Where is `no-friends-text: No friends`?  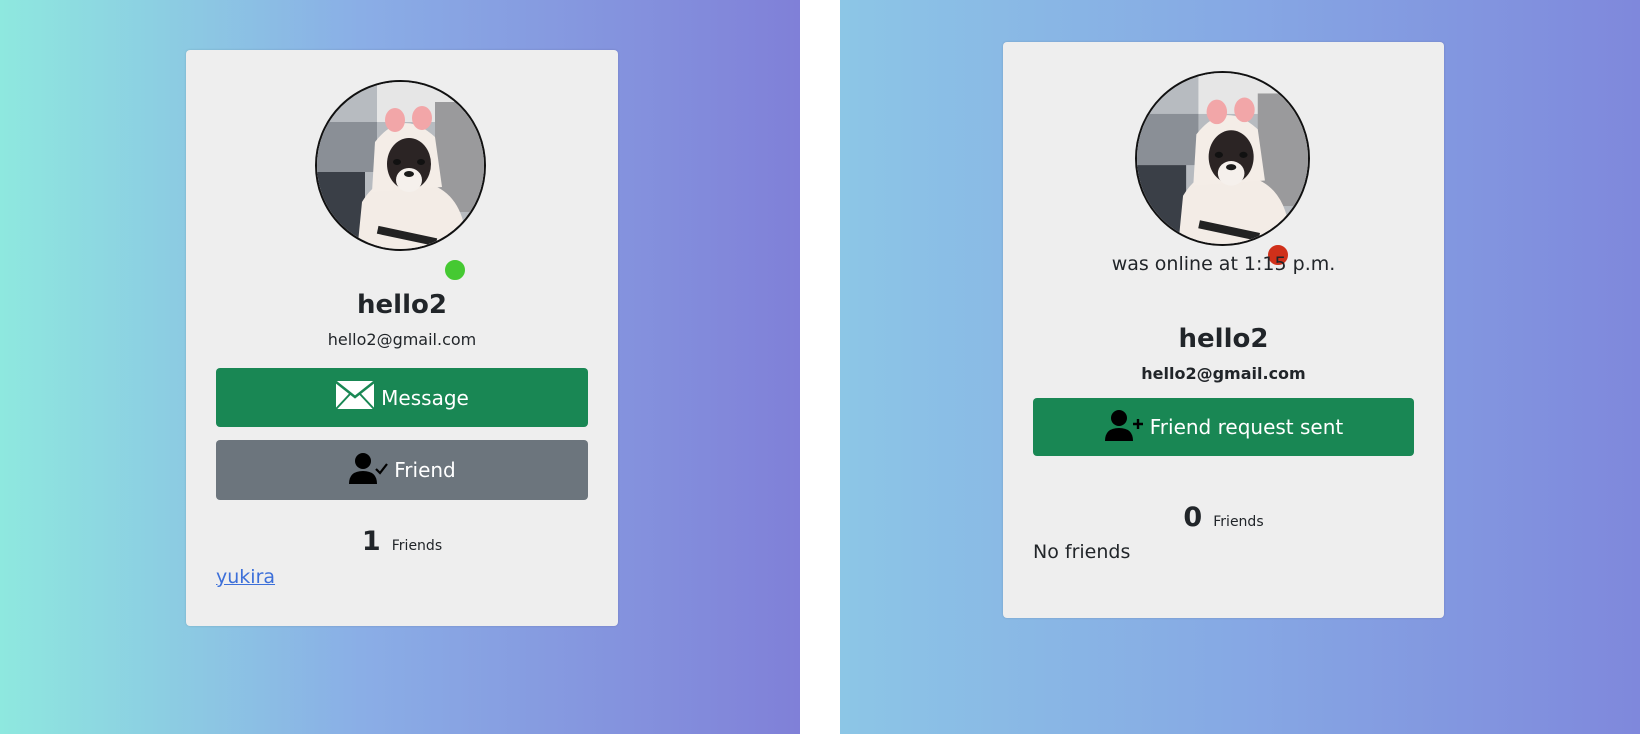 no-friends-text: No friends is located at coordinates (1082, 552).